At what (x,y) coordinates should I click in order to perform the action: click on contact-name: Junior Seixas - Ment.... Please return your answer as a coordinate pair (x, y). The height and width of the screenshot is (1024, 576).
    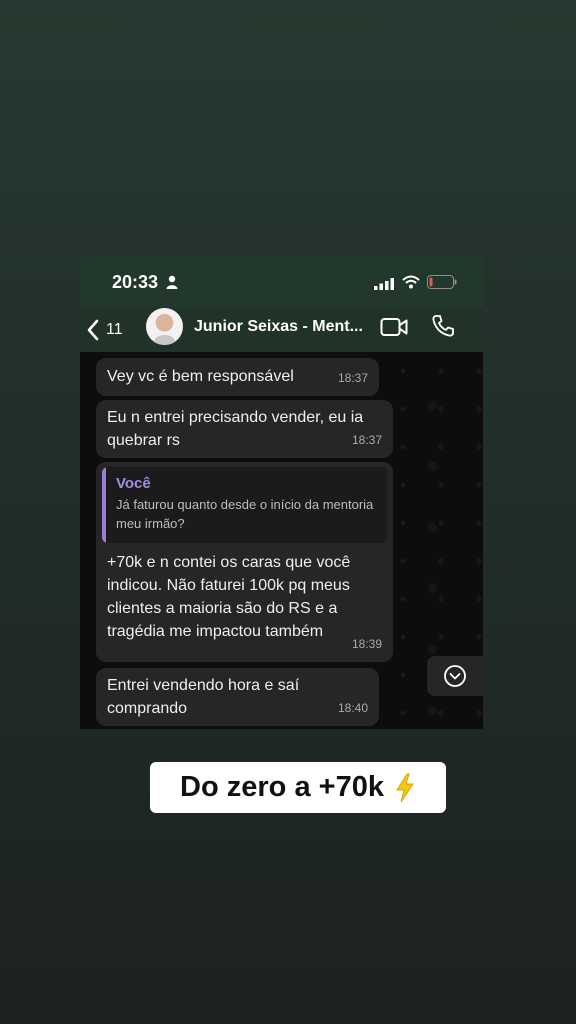
    Looking at the image, I should click on (283, 327).